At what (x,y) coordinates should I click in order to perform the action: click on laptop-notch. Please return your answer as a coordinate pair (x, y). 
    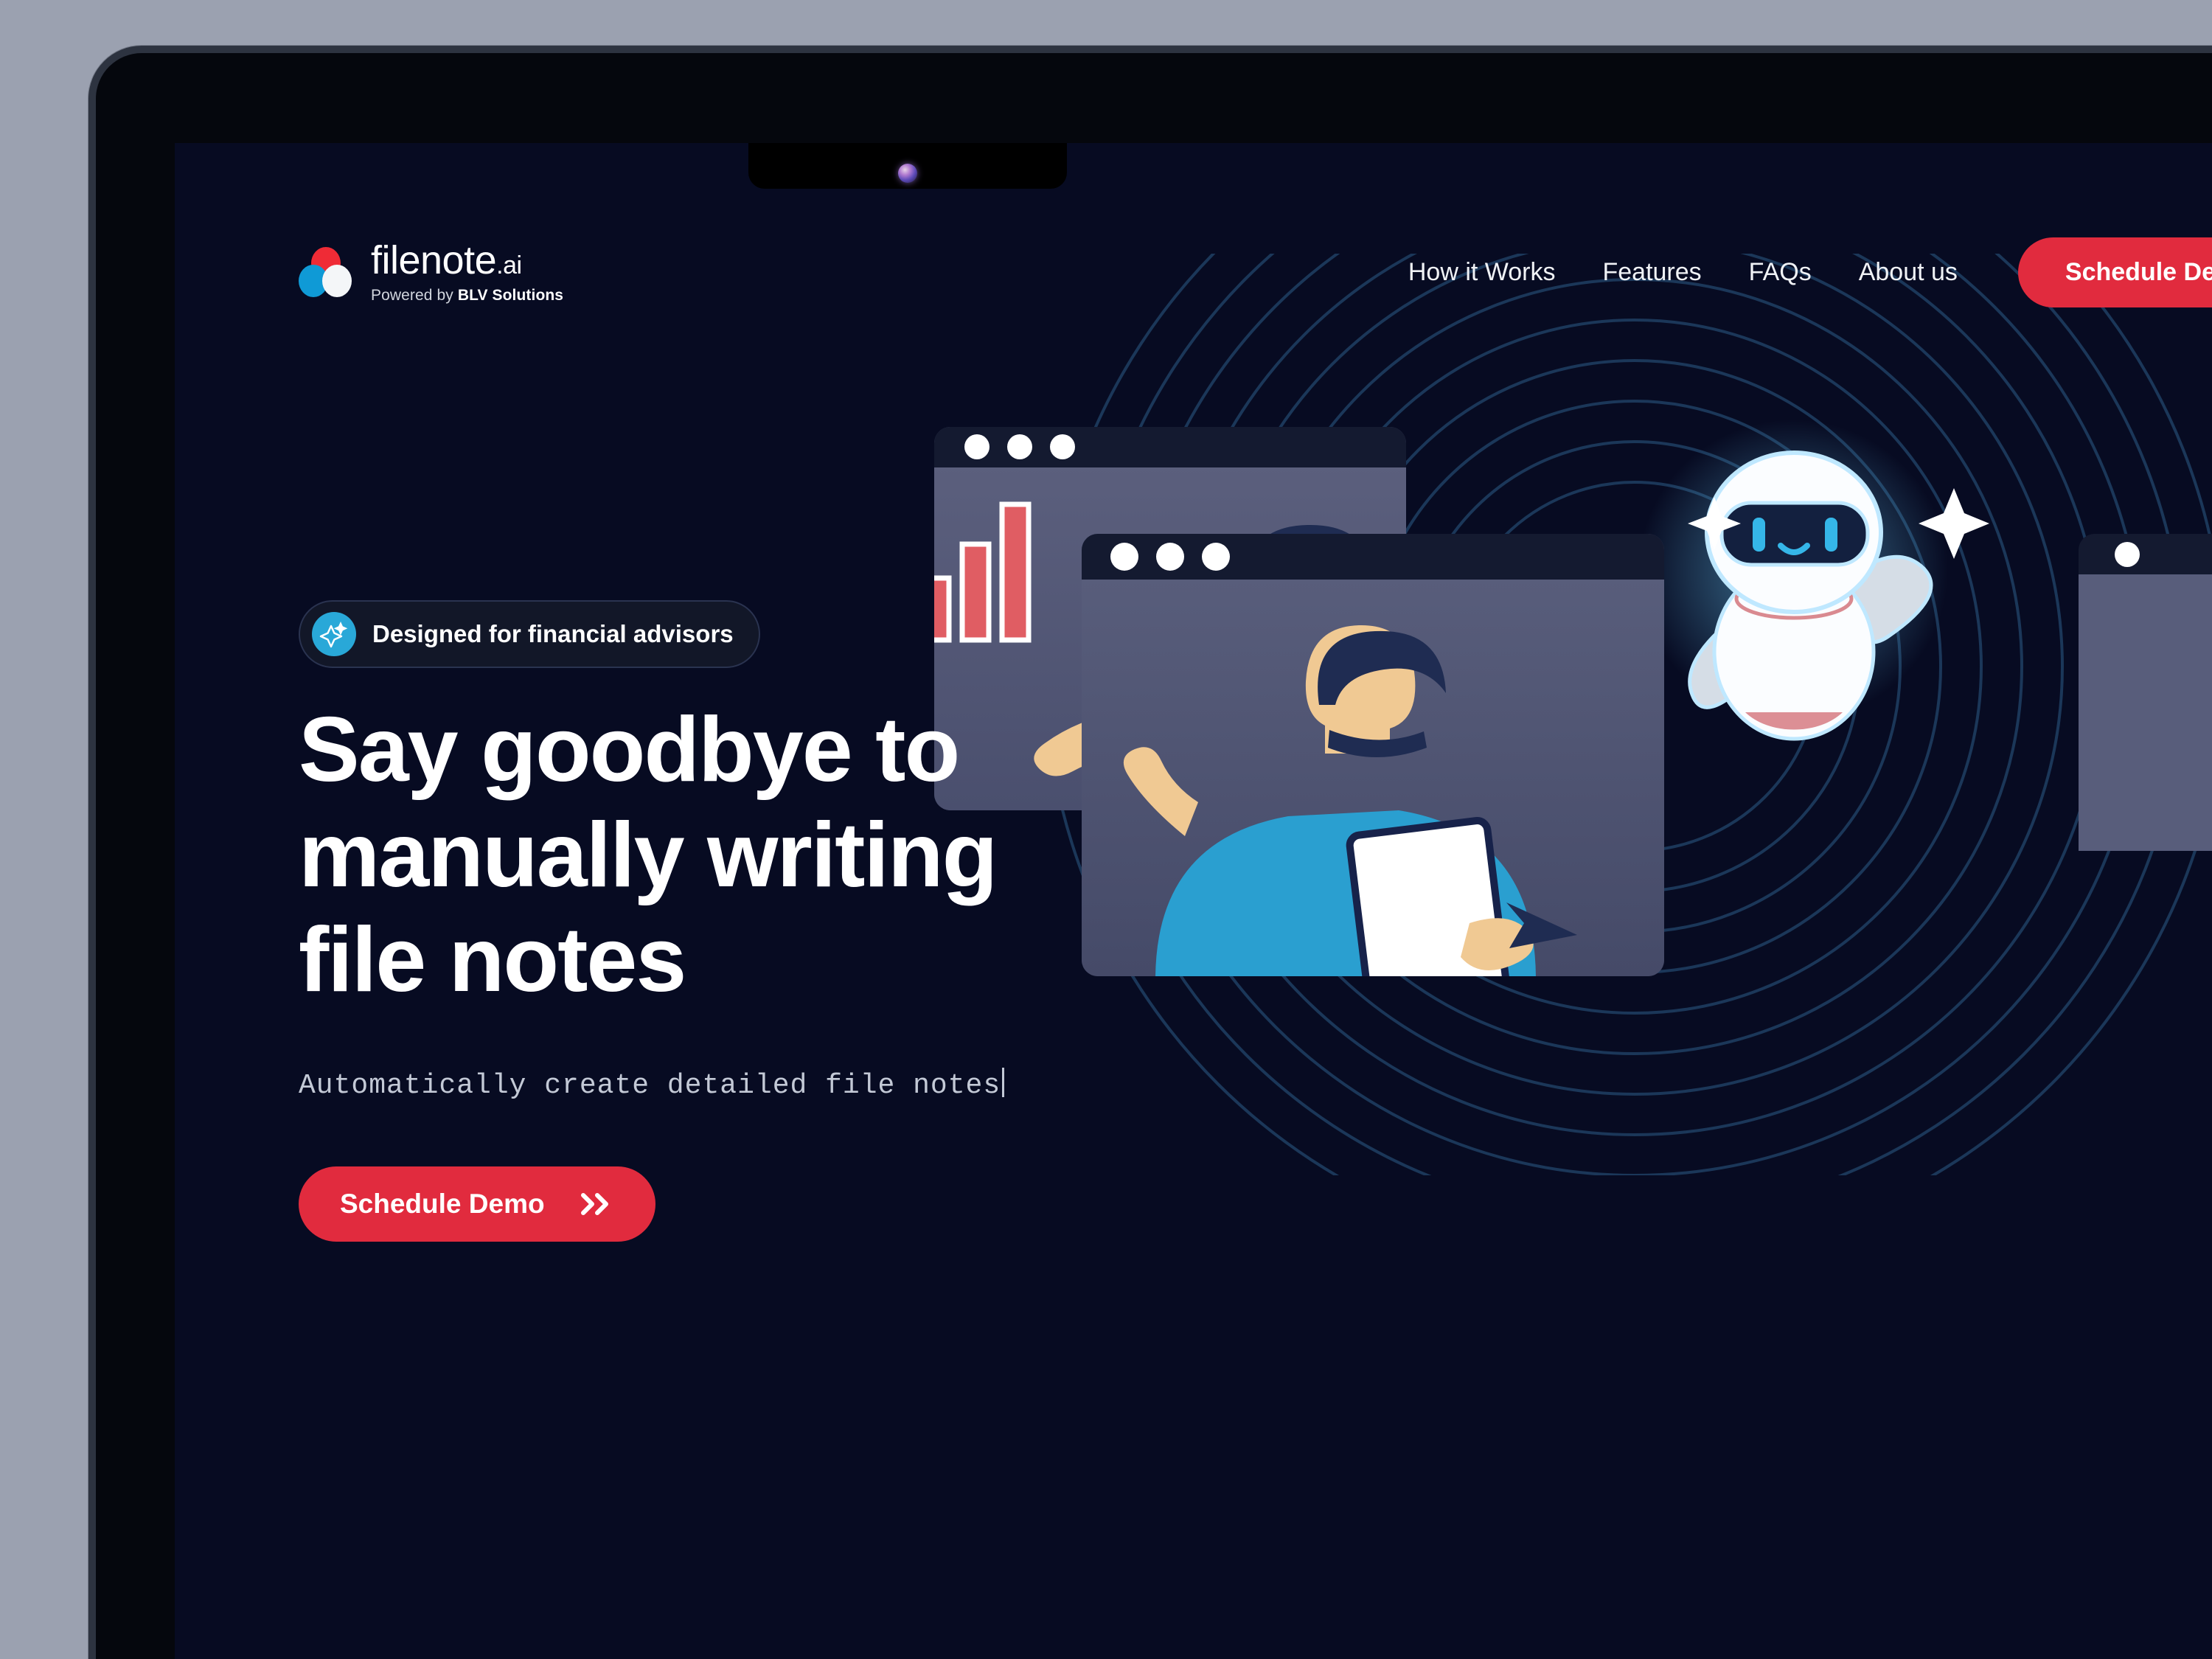
    Looking at the image, I should click on (907, 166).